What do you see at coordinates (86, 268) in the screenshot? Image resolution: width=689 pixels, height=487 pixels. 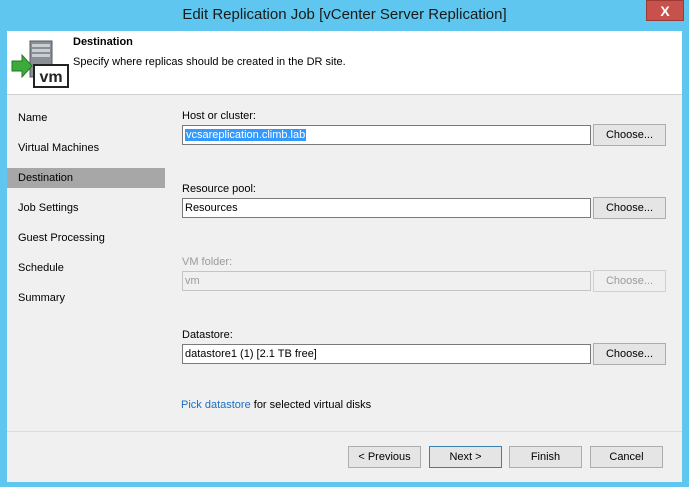 I see `nav-item-schedule: Schedule` at bounding box center [86, 268].